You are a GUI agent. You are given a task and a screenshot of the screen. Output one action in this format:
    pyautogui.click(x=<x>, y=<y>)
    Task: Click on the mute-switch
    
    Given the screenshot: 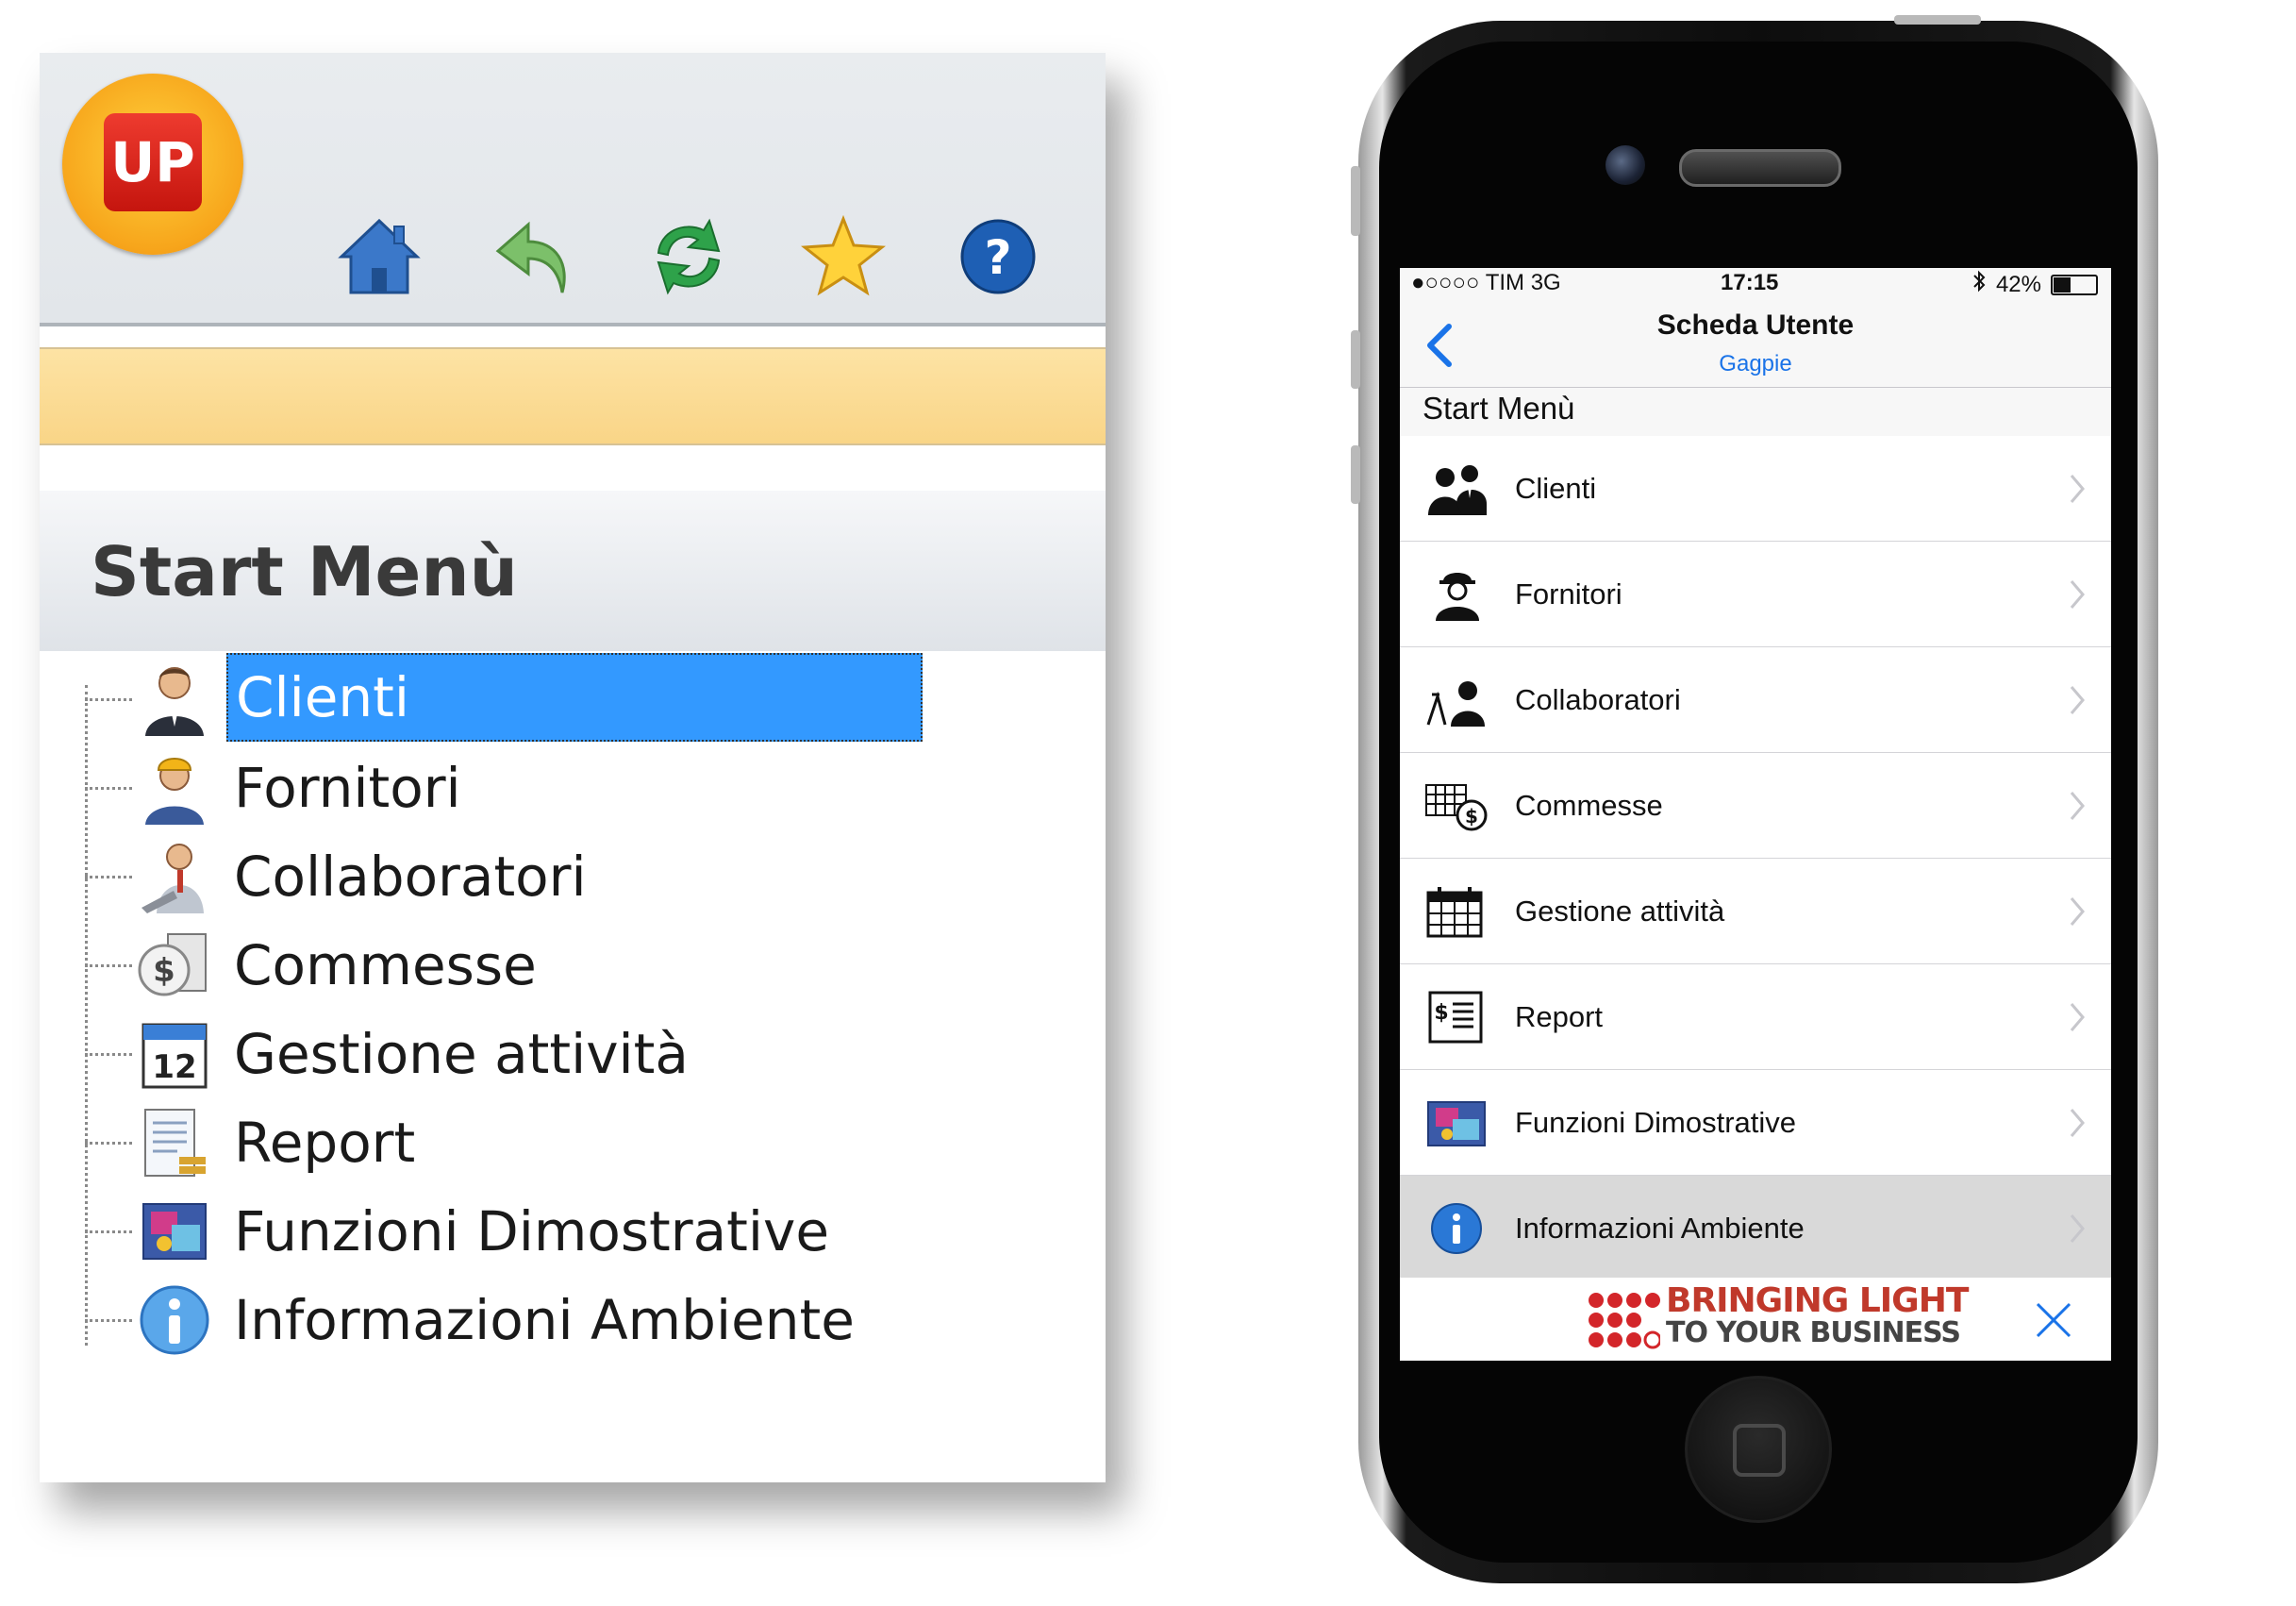 What is the action you would take?
    pyautogui.click(x=1355, y=201)
    